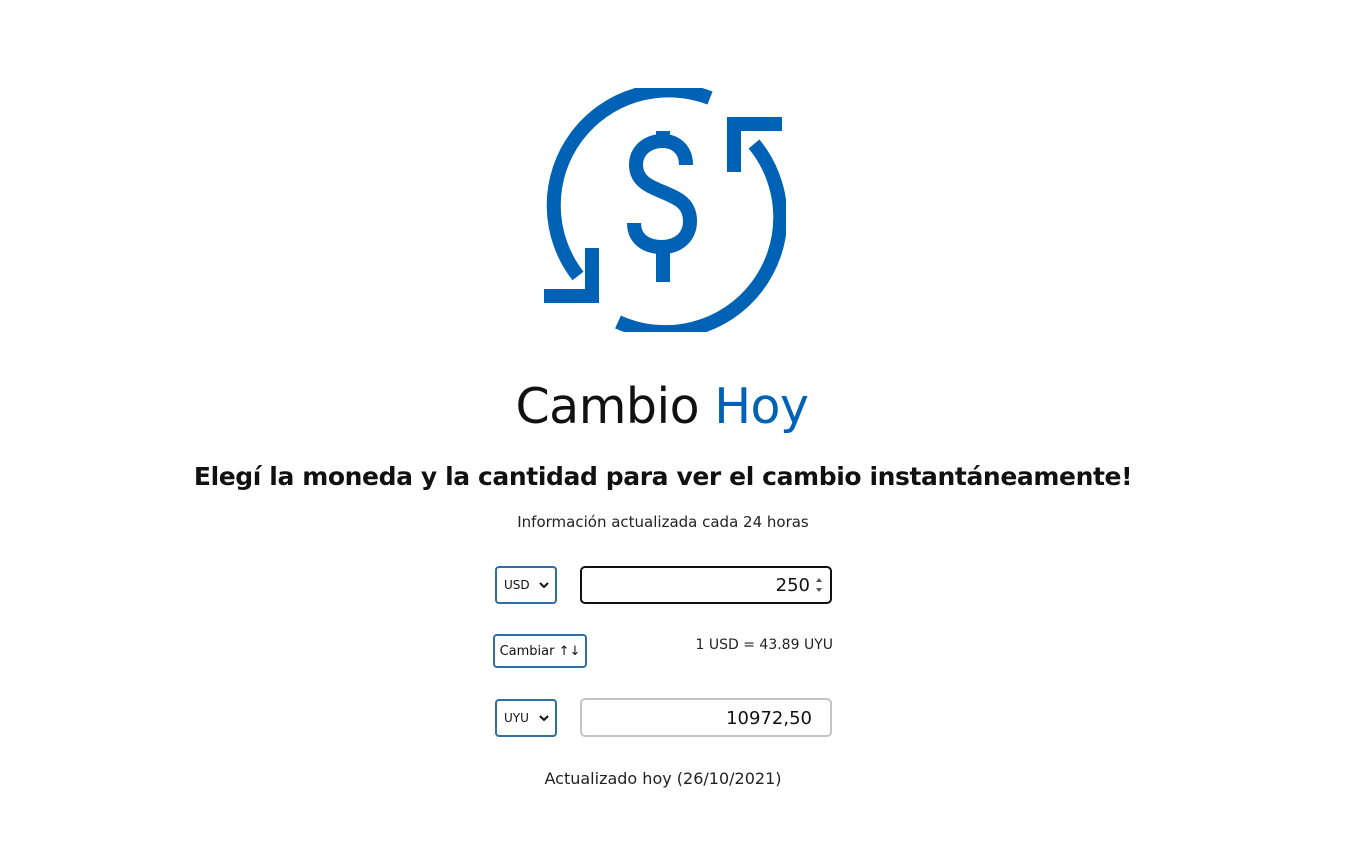 This screenshot has width=1364, height=860. I want to click on title-accent: Hoy, so click(761, 406).